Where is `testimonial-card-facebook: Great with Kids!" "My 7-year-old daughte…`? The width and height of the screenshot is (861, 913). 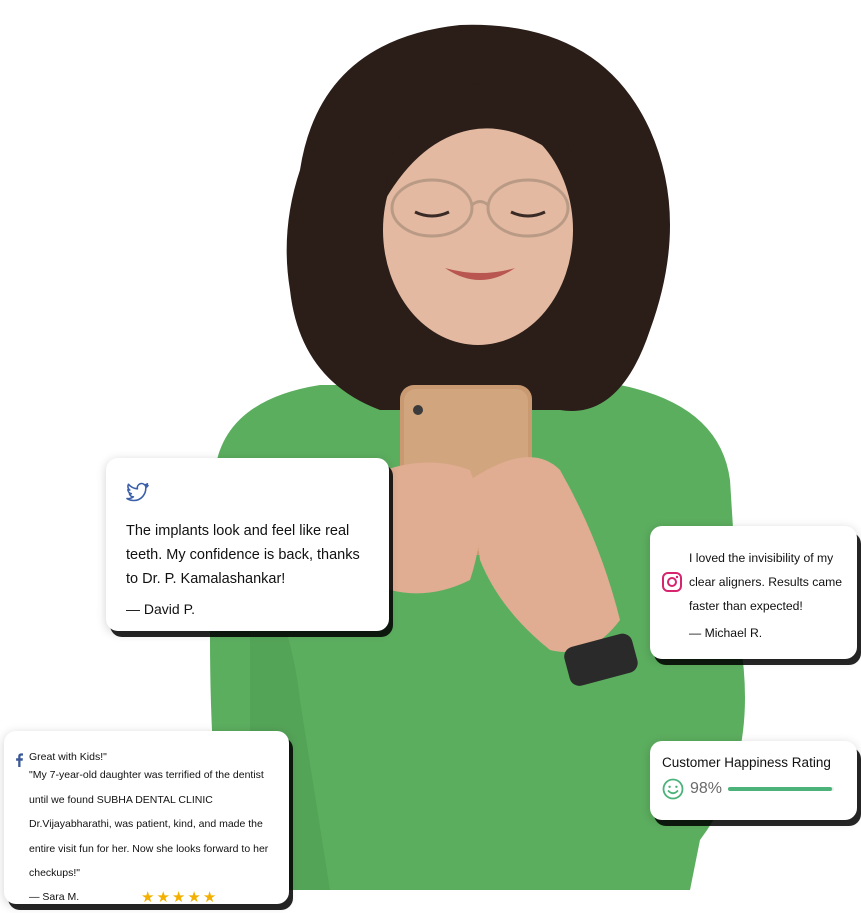
testimonial-card-facebook: Great with Kids!" "My 7-year-old daughte… is located at coordinates (146, 818).